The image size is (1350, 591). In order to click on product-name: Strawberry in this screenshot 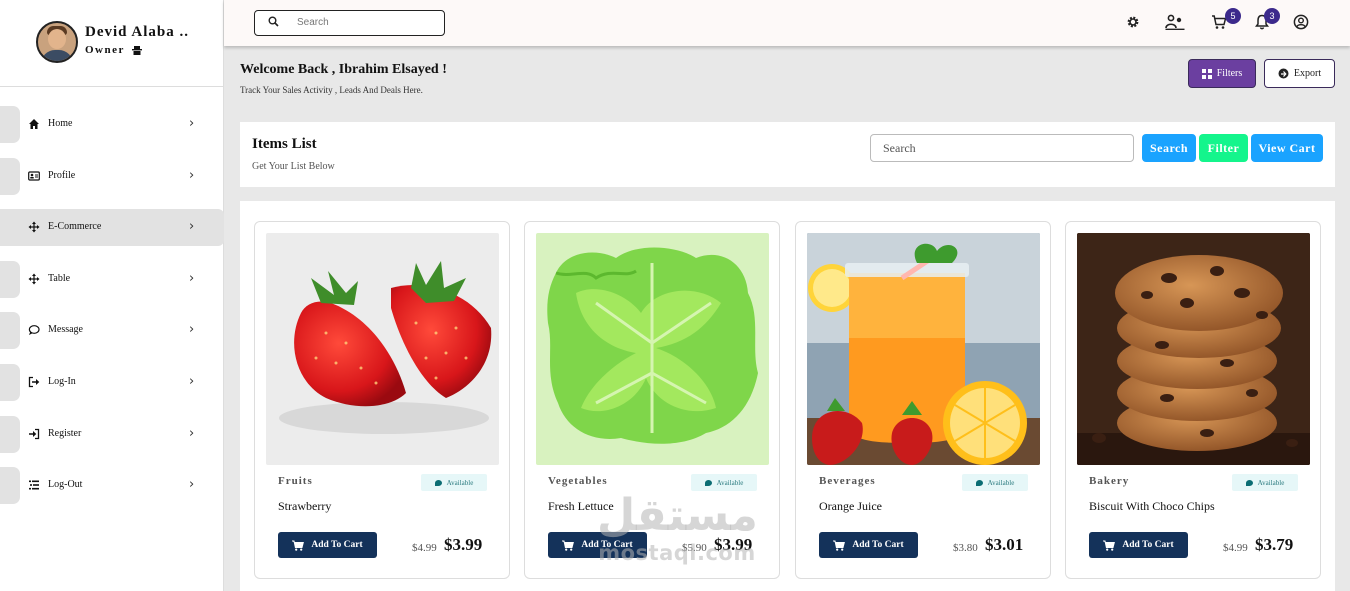, I will do `click(305, 506)`.